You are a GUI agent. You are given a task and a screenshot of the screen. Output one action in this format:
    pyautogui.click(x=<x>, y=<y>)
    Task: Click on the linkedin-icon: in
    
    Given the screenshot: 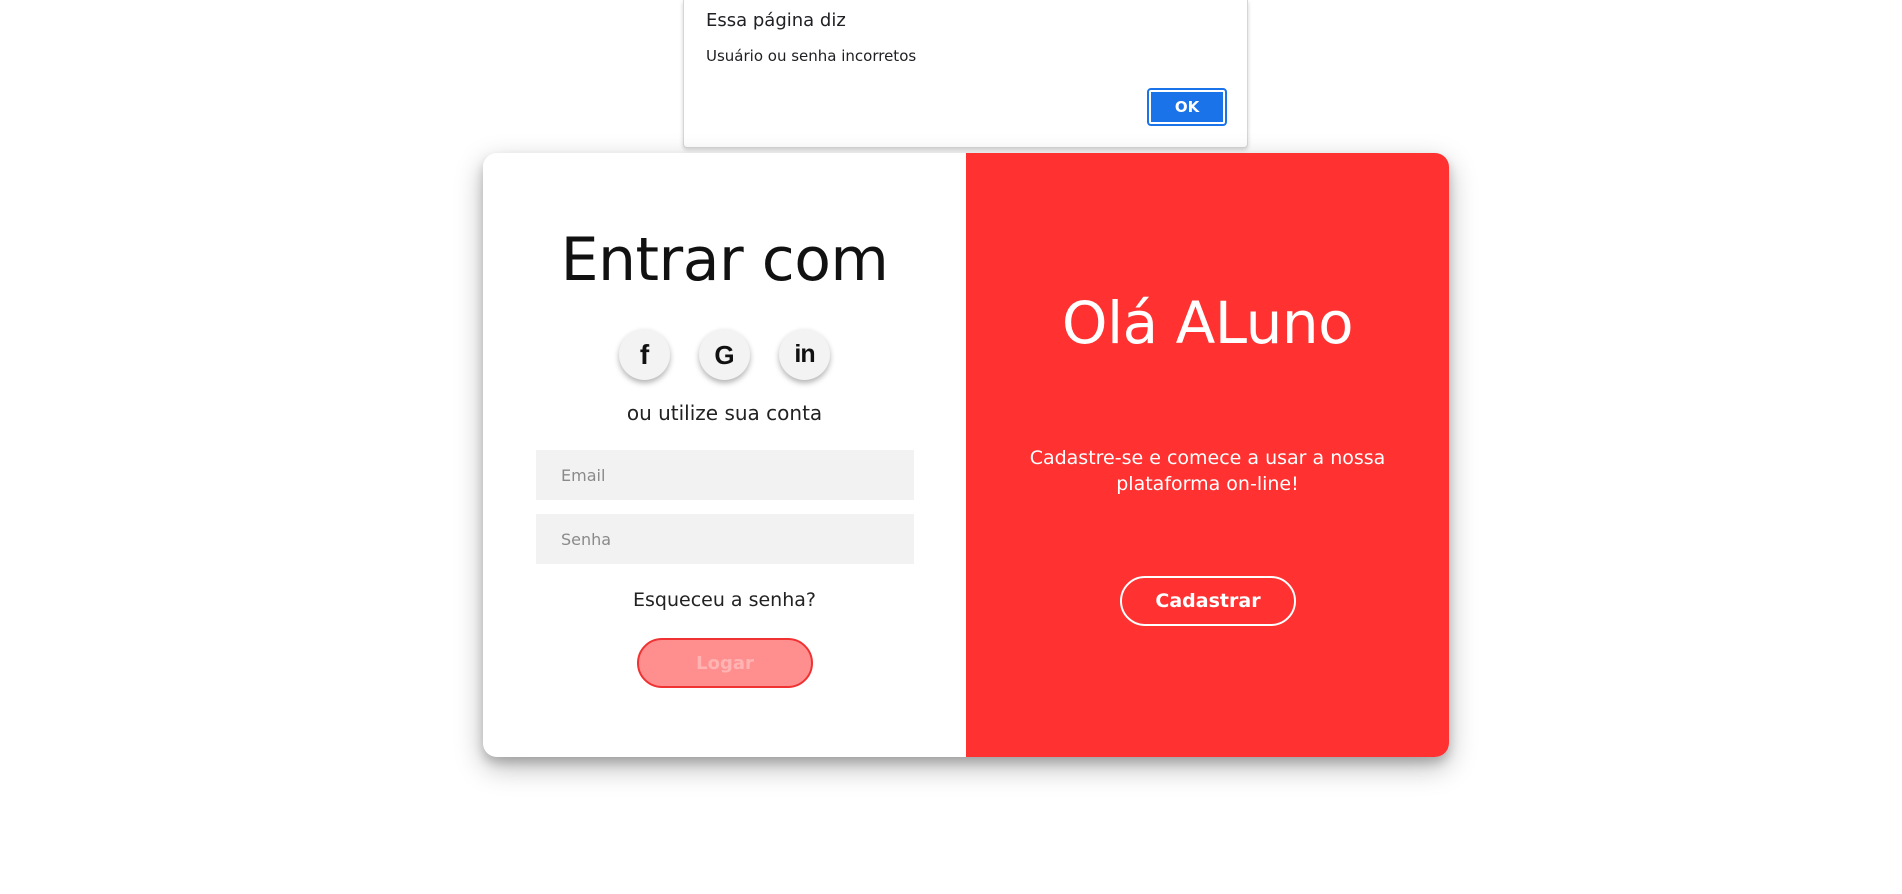 What is the action you would take?
    pyautogui.click(x=804, y=354)
    